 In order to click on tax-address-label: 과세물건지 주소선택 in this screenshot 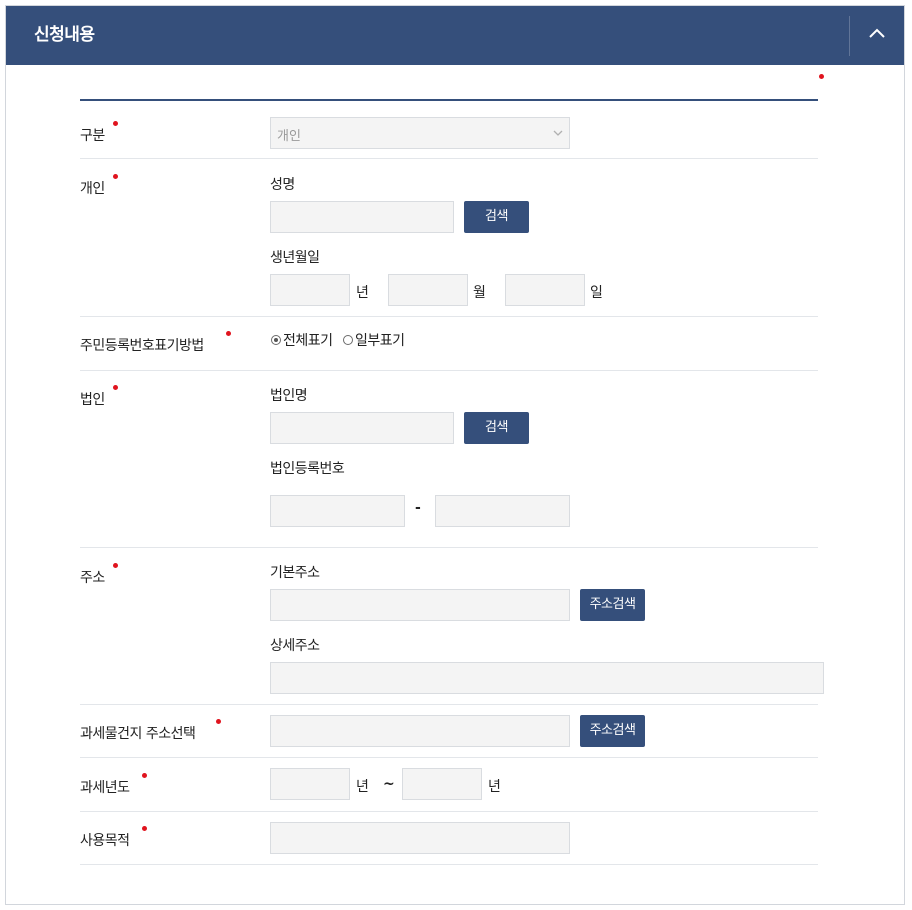, I will do `click(150, 731)`.